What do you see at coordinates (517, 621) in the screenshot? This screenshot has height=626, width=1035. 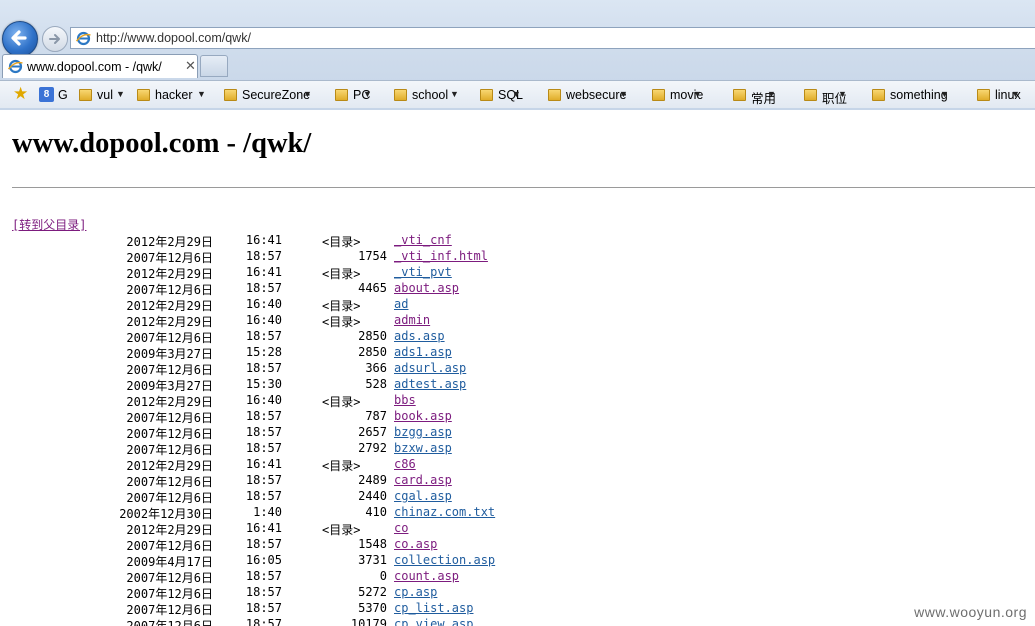 I see `listing-row: 2007年12月6日 18:57 10179 cp_view.asp` at bounding box center [517, 621].